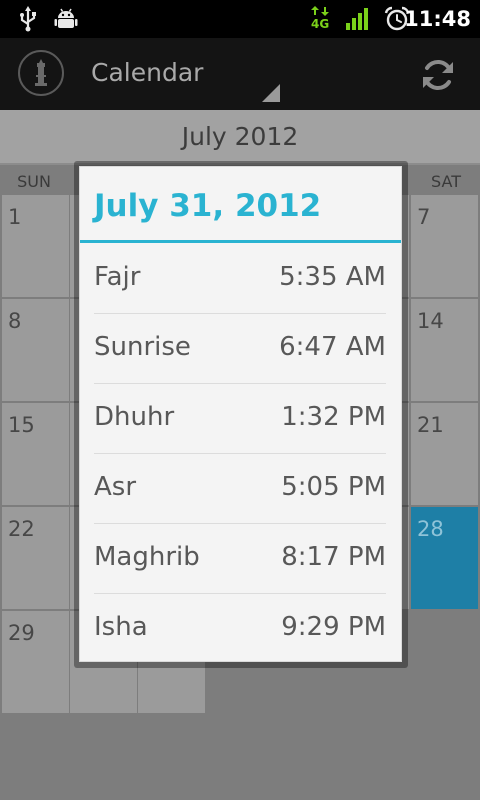  What do you see at coordinates (240, 278) in the screenshot?
I see `prayer-row-fajr: Fajr 5:35 AM` at bounding box center [240, 278].